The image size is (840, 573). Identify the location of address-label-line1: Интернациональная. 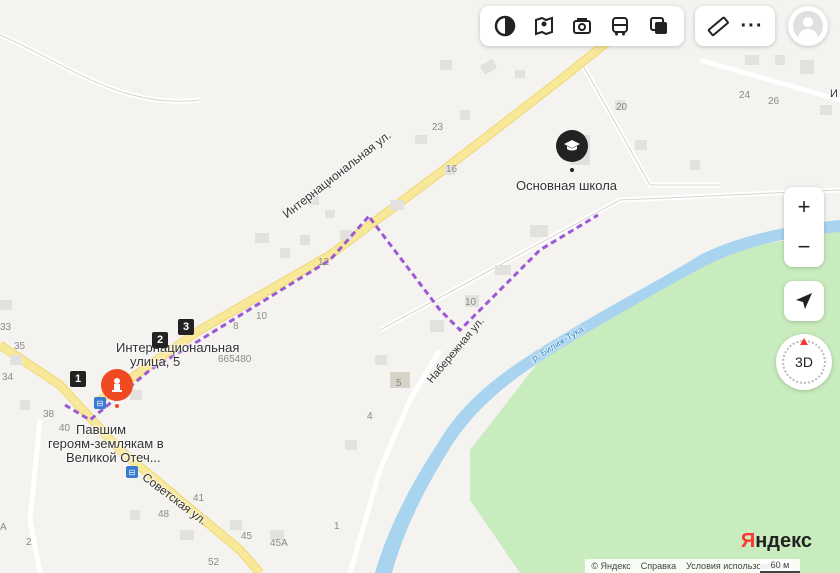
(178, 347).